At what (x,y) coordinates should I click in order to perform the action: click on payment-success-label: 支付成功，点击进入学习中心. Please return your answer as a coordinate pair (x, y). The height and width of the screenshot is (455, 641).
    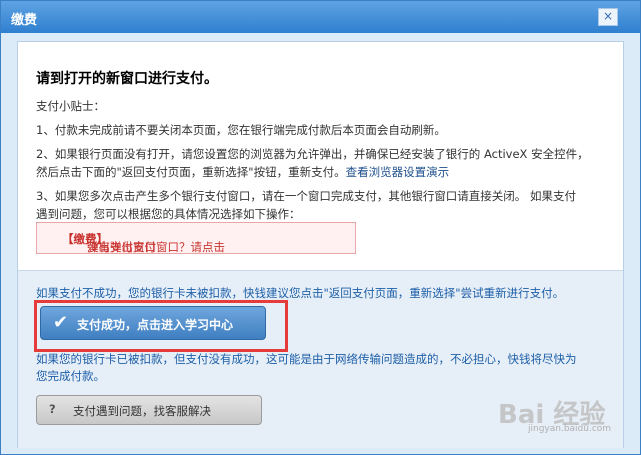
    Looking at the image, I should click on (155, 325).